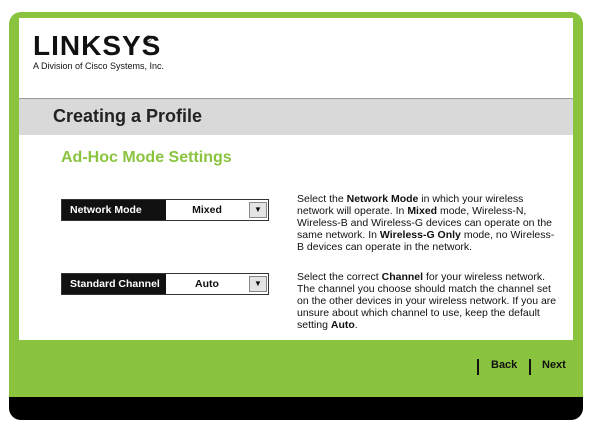 The width and height of the screenshot is (595, 431). Describe the element at coordinates (146, 157) in the screenshot. I see `section-title: Ad-Hoc Mode Settings` at that location.